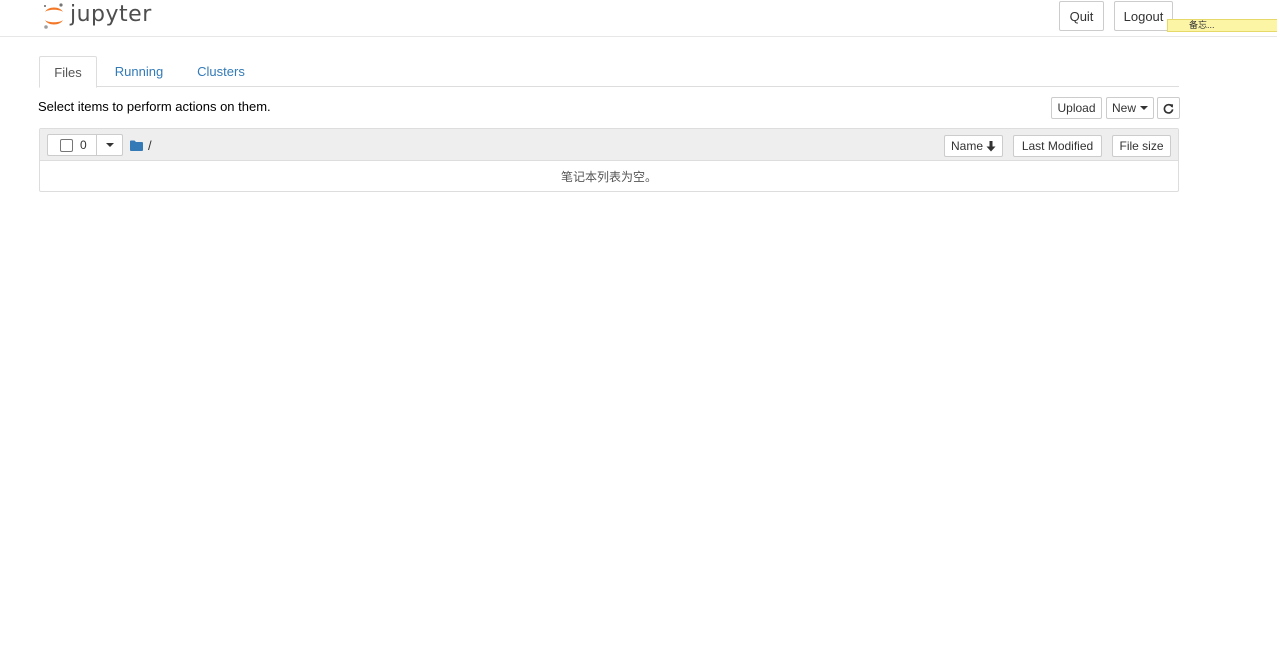 The height and width of the screenshot is (668, 1277). I want to click on refresh-button, so click(1168, 108).